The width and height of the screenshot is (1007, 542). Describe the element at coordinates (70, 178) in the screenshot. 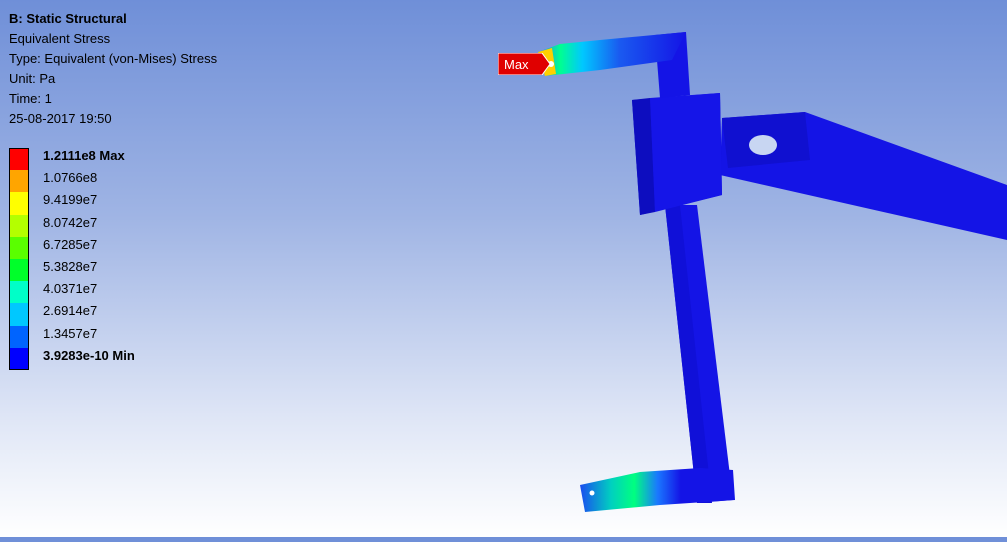

I see `legend-value: 1.0766e8` at that location.